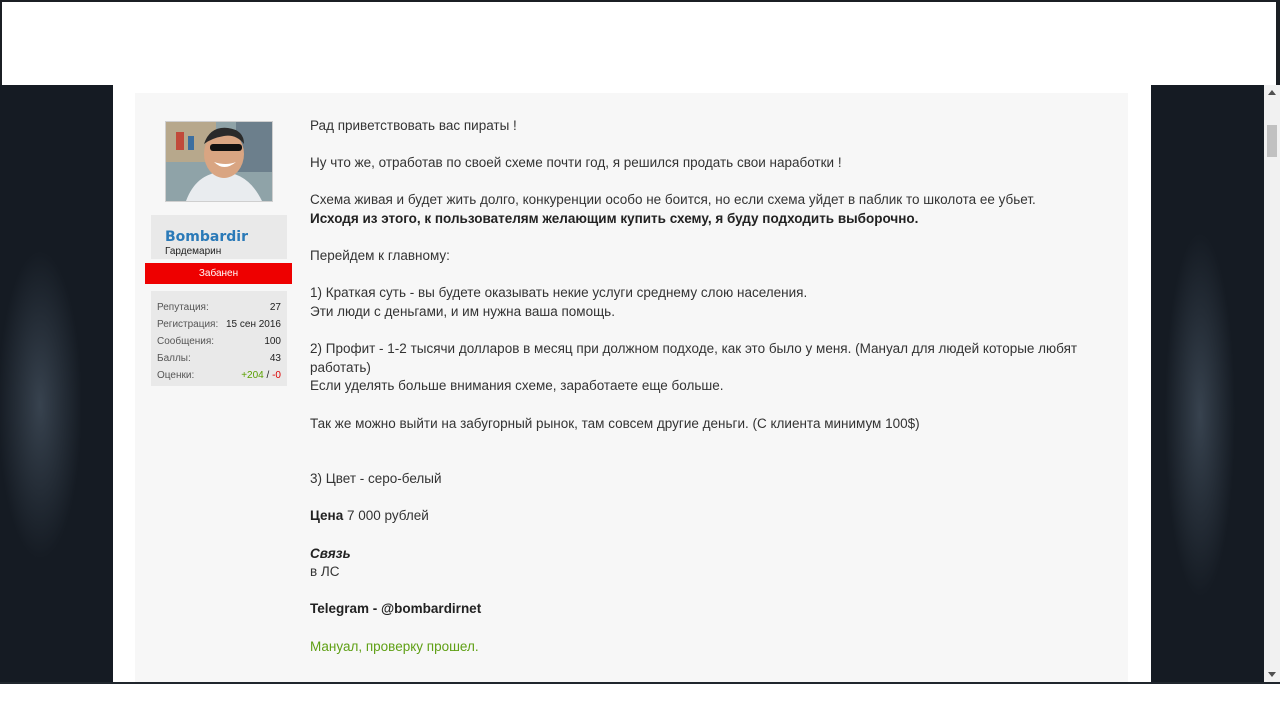 The width and height of the screenshot is (1280, 721). What do you see at coordinates (174, 358) in the screenshot?
I see `stat-label: Баллы:` at bounding box center [174, 358].